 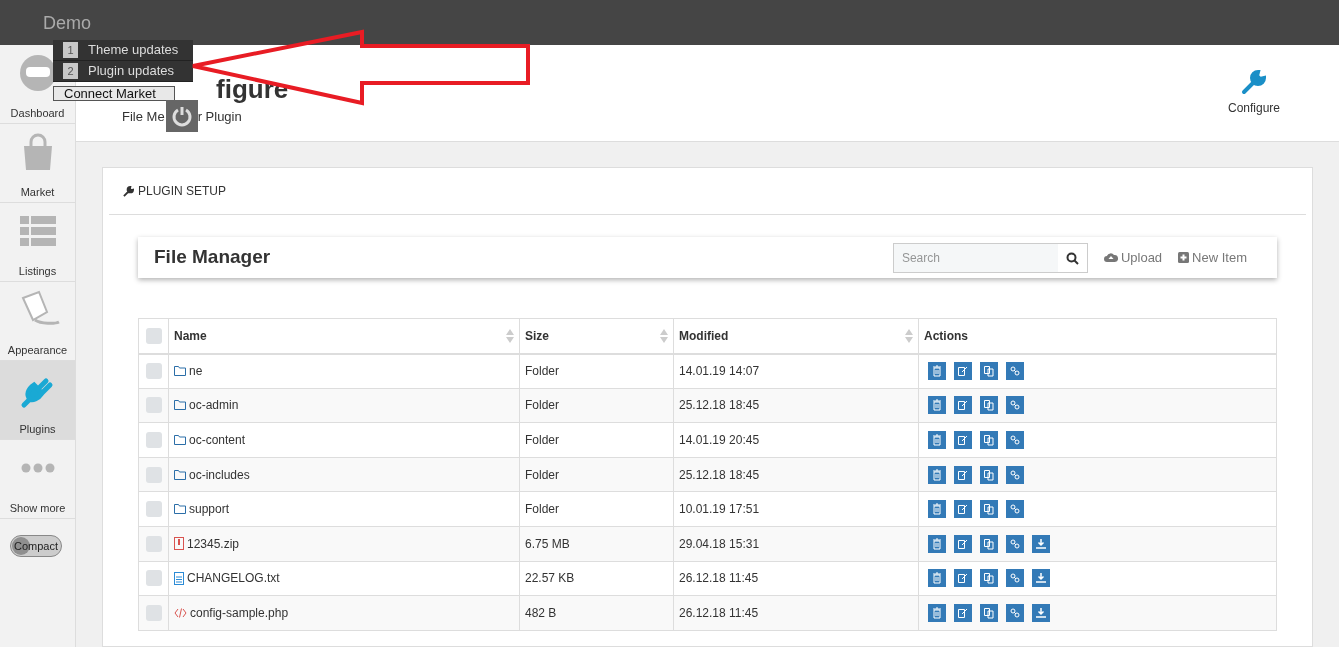 What do you see at coordinates (1133, 257) in the screenshot?
I see `upload-button: Upload` at bounding box center [1133, 257].